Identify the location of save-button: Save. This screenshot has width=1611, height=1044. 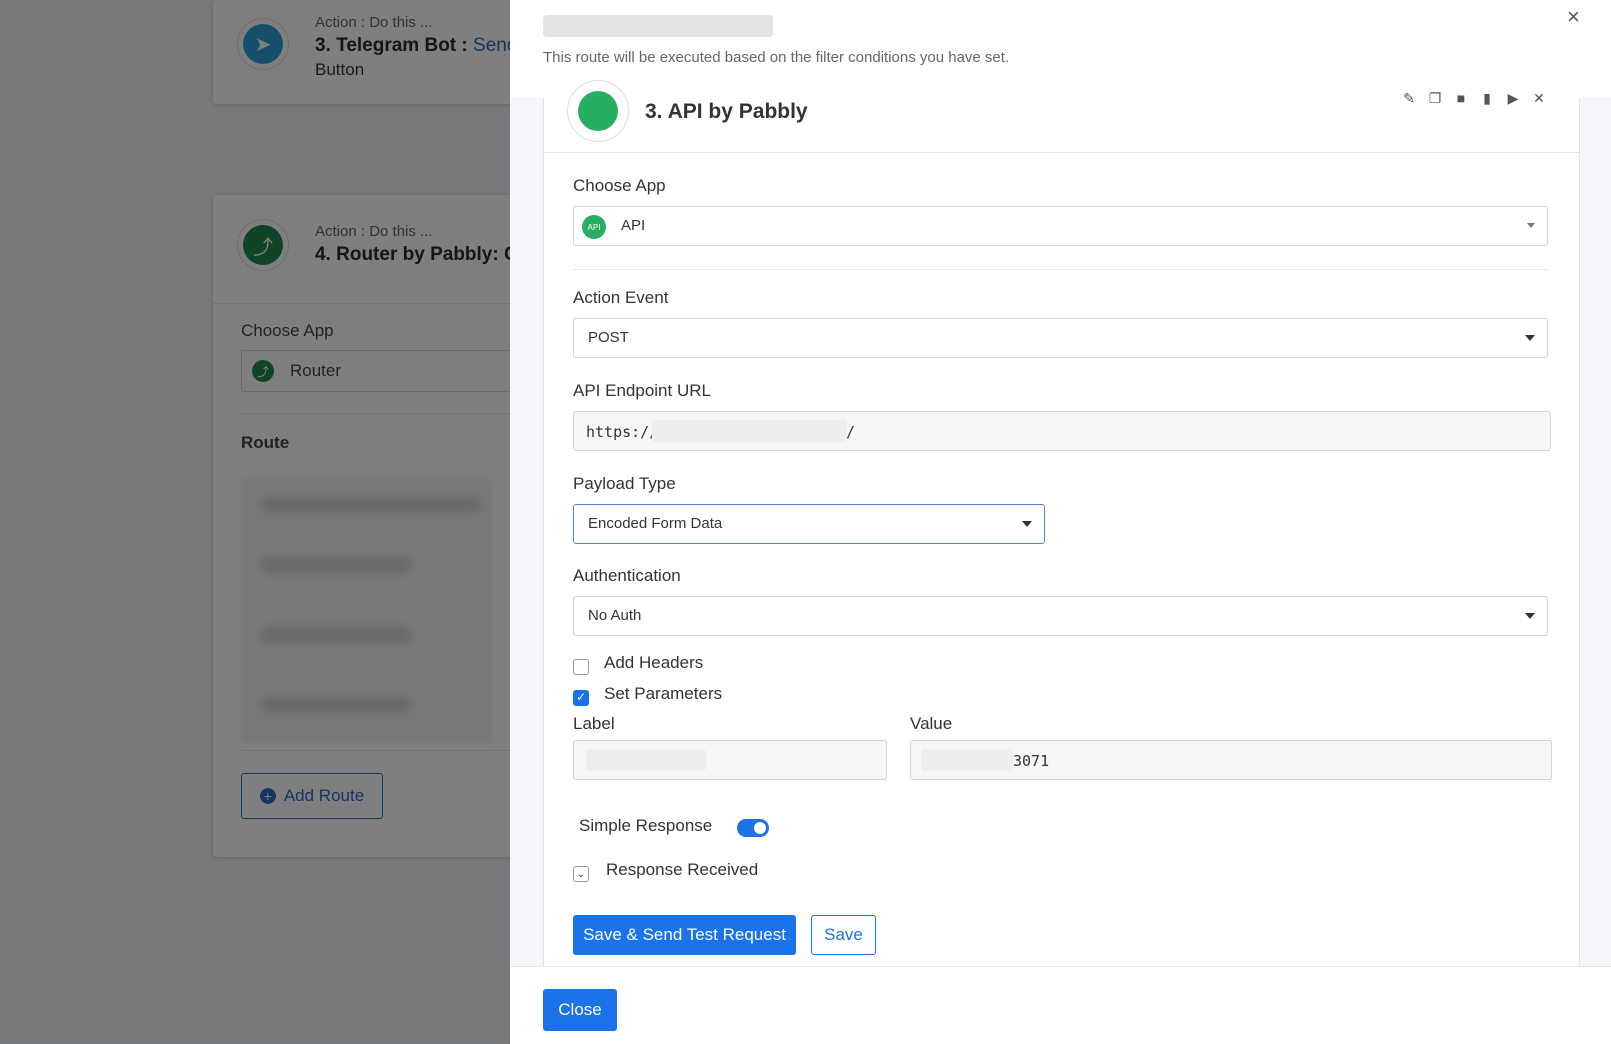
(843, 935).